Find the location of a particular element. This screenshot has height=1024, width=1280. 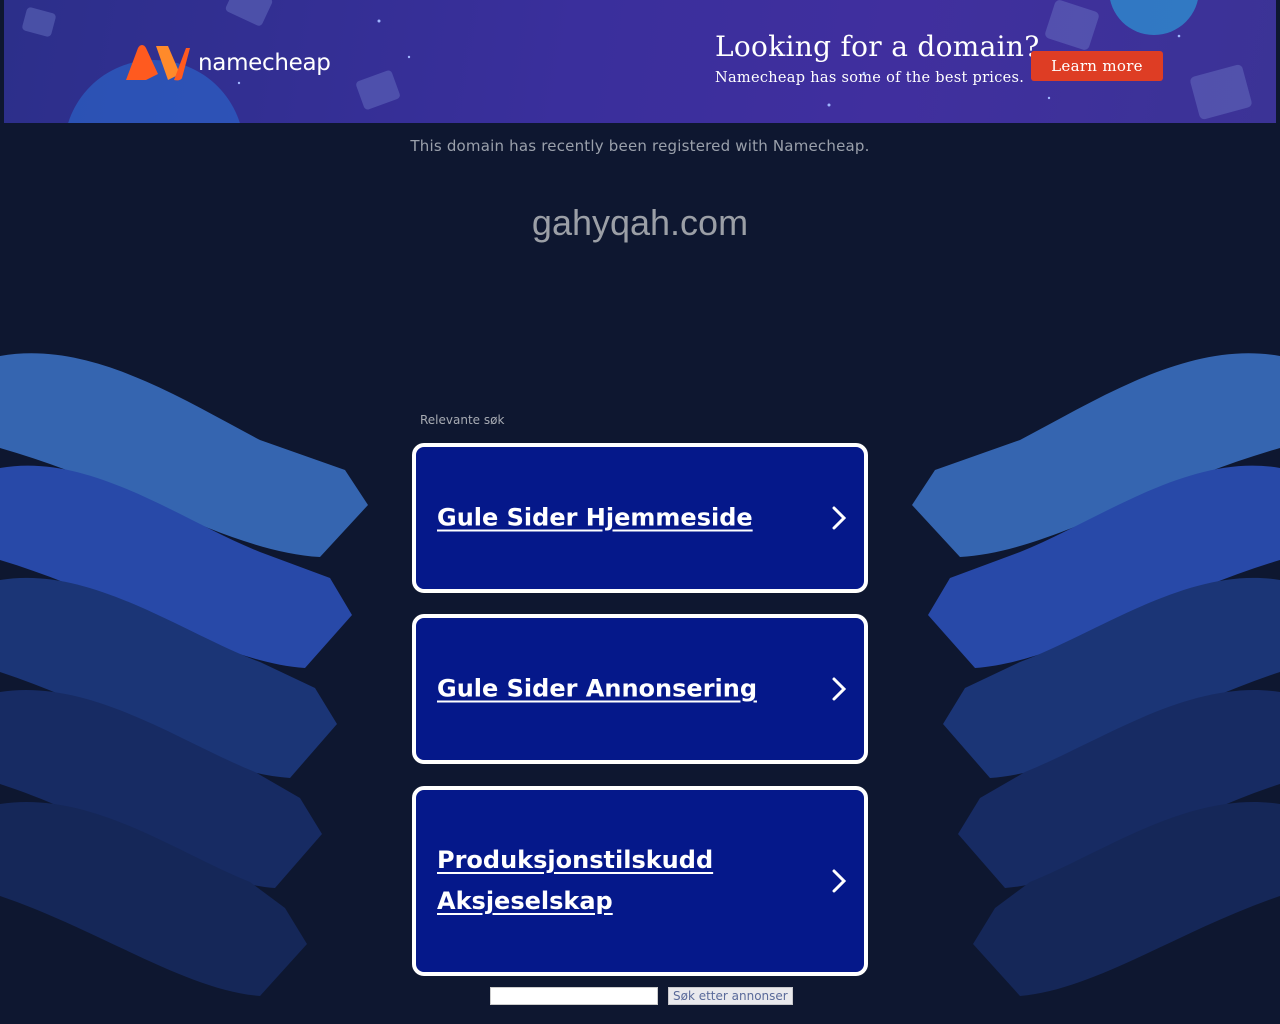

ad-search-button: Søk etter annonser is located at coordinates (730, 996).